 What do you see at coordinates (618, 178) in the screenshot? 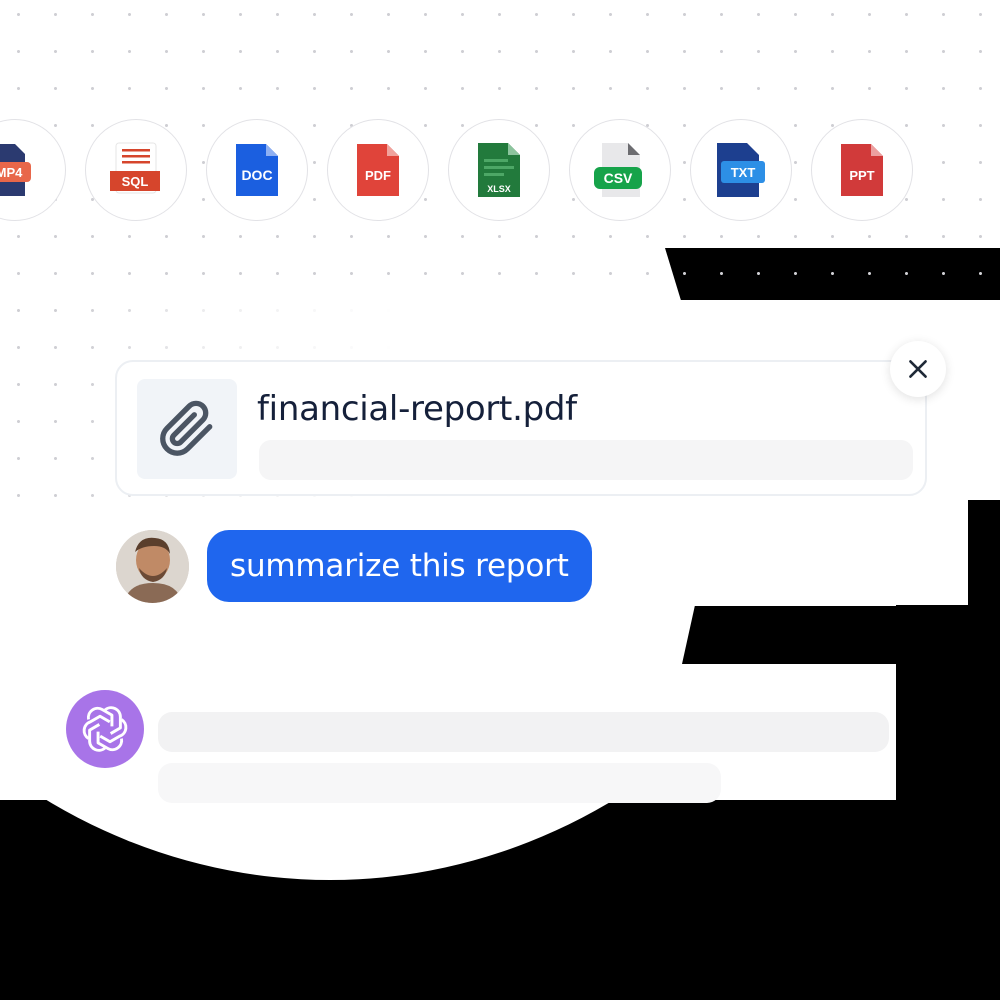
I see `svg-text: CSV` at bounding box center [618, 178].